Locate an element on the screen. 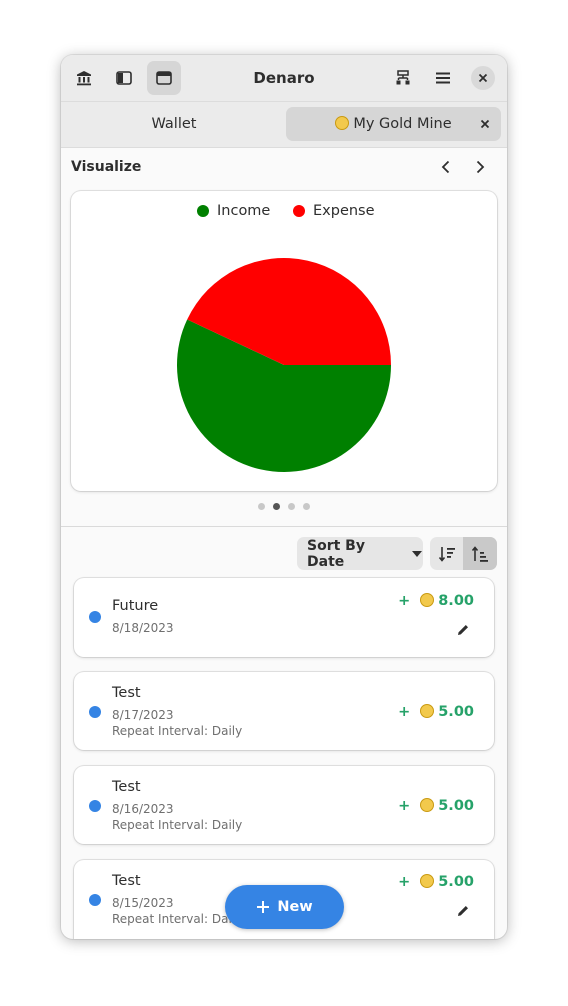 The height and width of the screenshot is (1006, 568). transaction-name: Future is located at coordinates (135, 606).